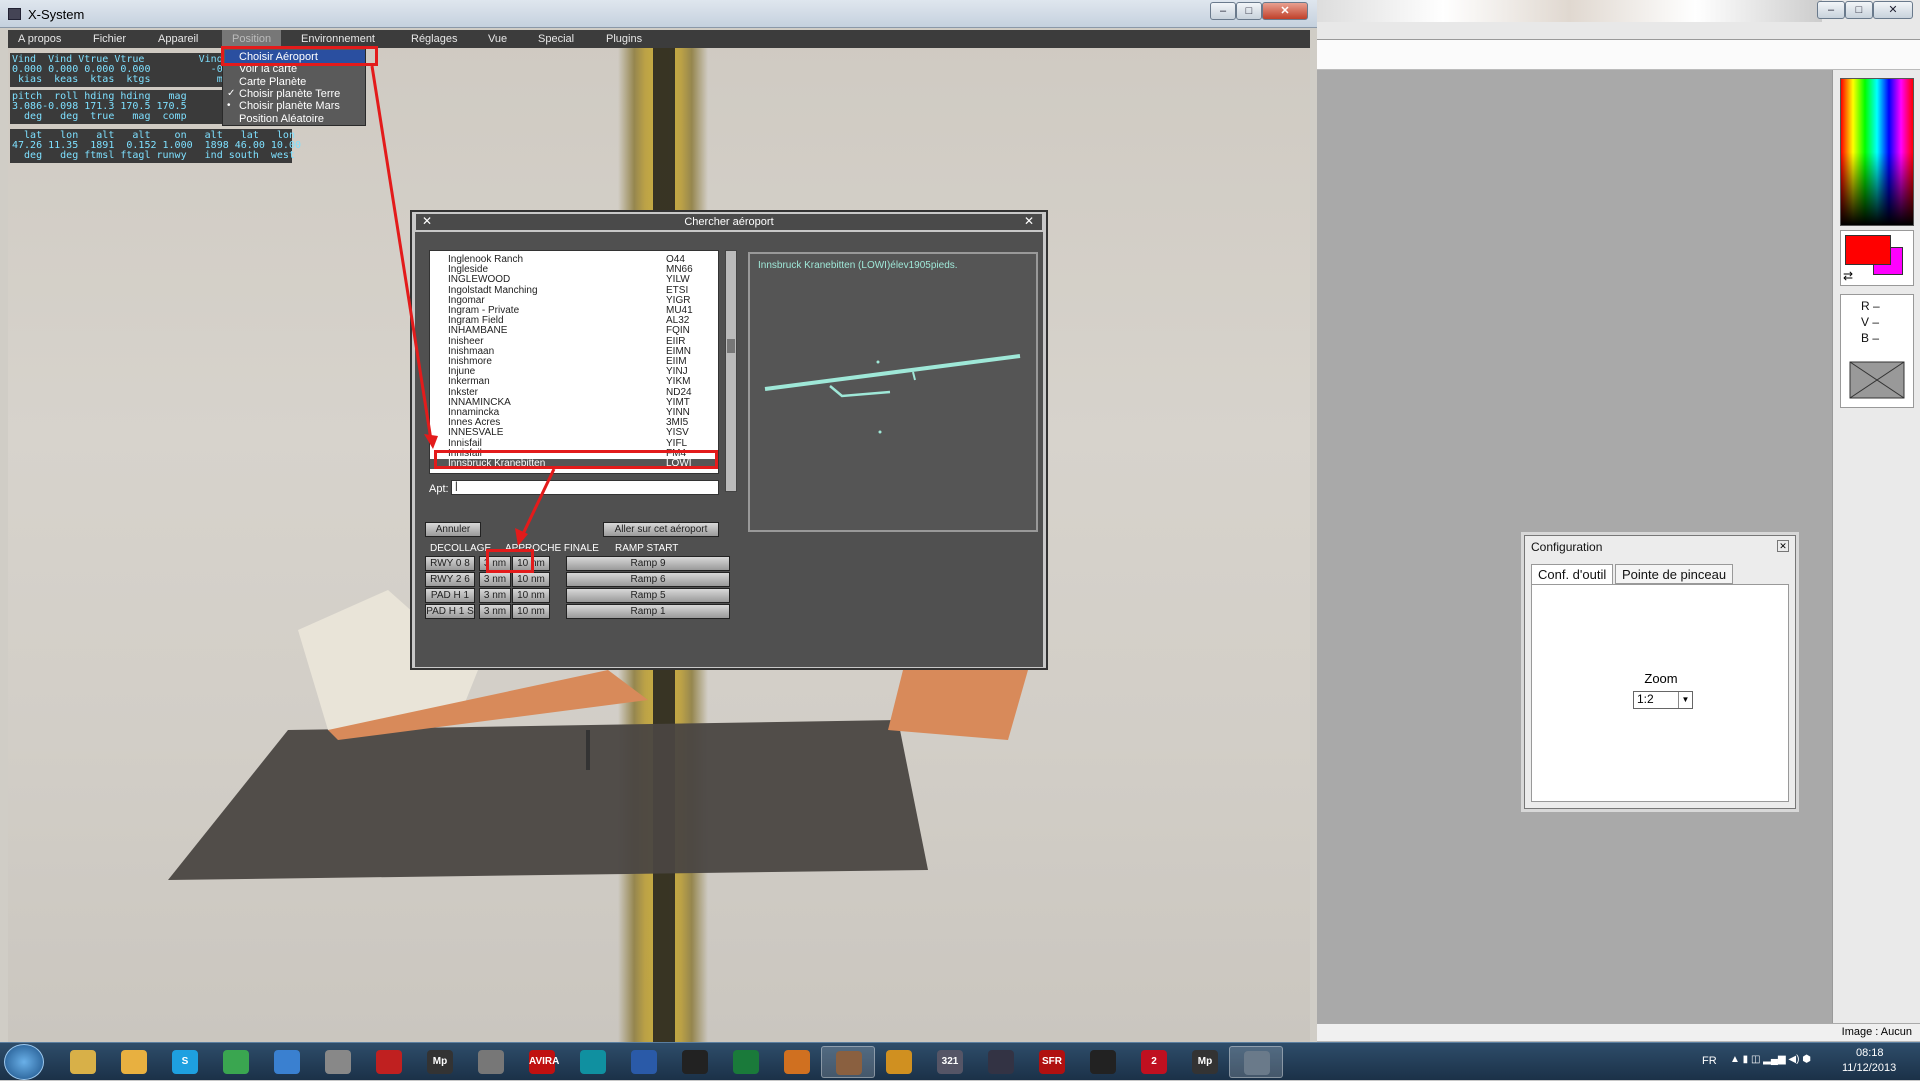 This screenshot has width=1920, height=1081. I want to click on cancel-button: Annuler, so click(453, 529).